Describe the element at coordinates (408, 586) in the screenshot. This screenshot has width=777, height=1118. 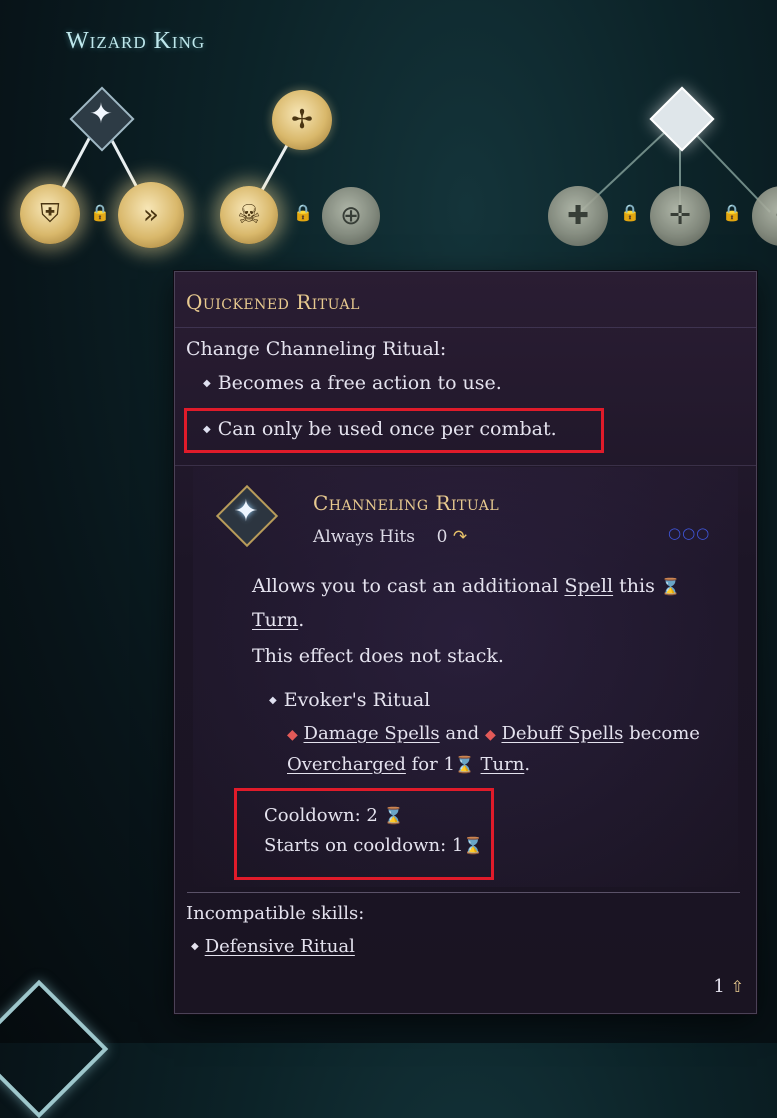
I see `desc-text: Allows you to cast an additional` at that location.